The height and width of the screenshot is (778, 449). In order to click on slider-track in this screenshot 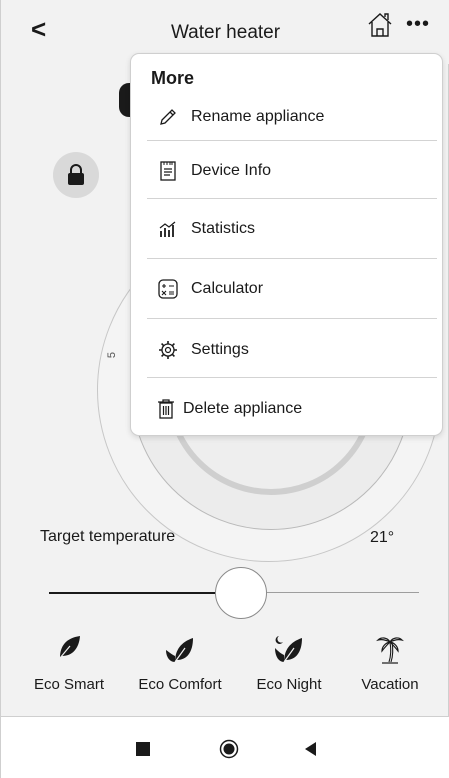, I will do `click(343, 592)`.